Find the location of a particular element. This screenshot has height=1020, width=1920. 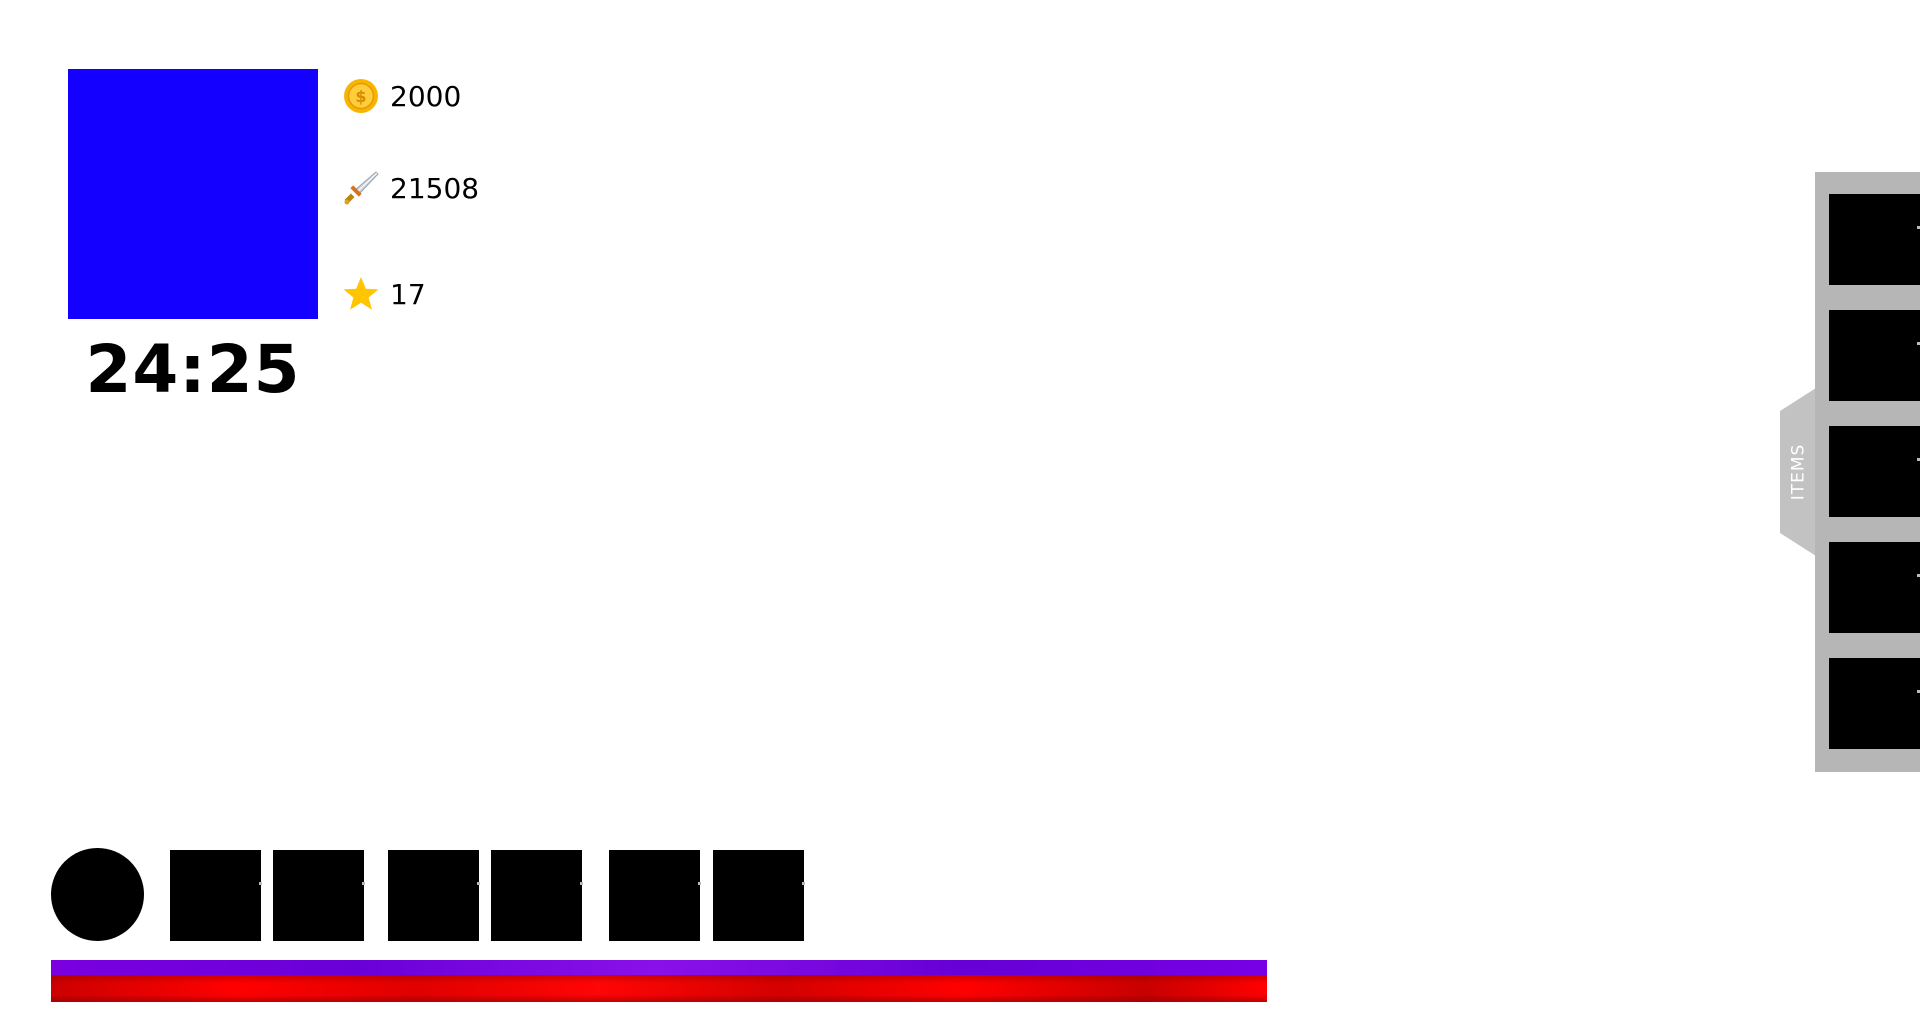

items-tab-label: ITEMS is located at coordinates (1798, 472).